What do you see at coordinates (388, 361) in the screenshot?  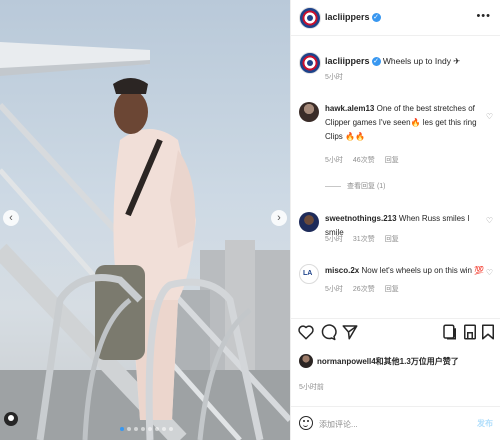 I see `likes-text: normanpowell4和其他1.3万位用户赞了` at bounding box center [388, 361].